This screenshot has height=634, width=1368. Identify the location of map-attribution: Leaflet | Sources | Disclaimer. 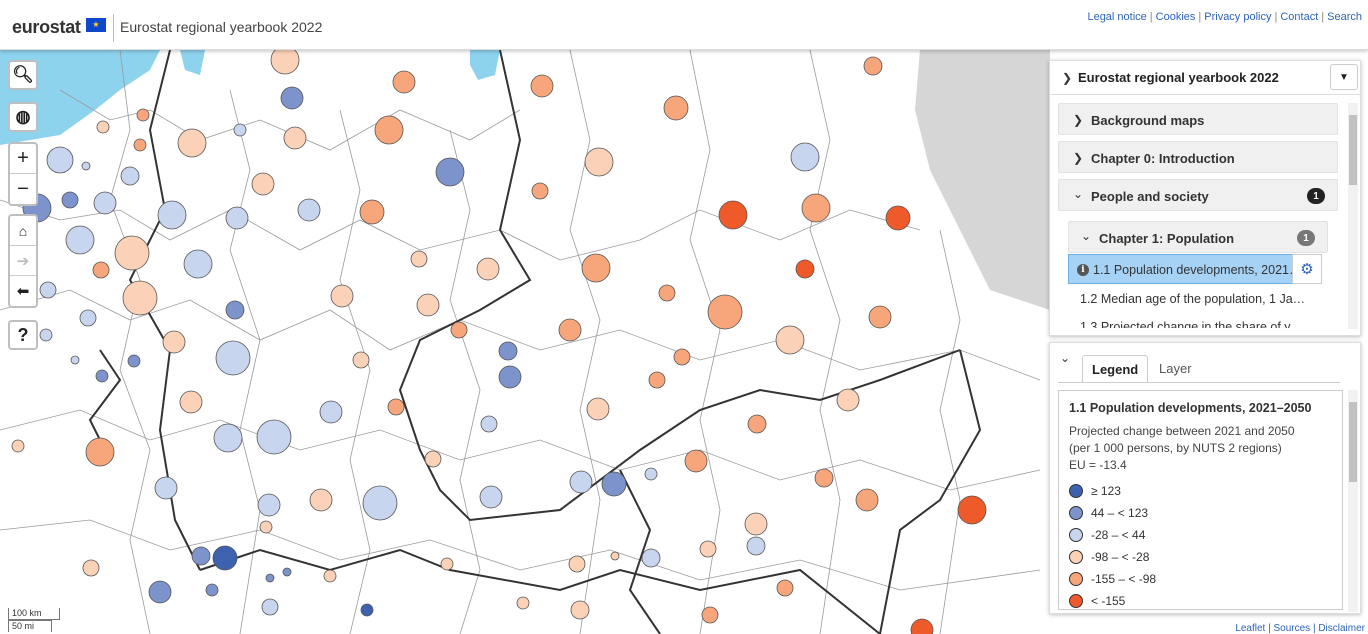
(1300, 628).